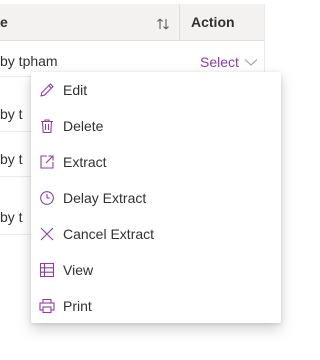 The width and height of the screenshot is (320, 360). I want to click on menu-item-label: Print, so click(77, 306).